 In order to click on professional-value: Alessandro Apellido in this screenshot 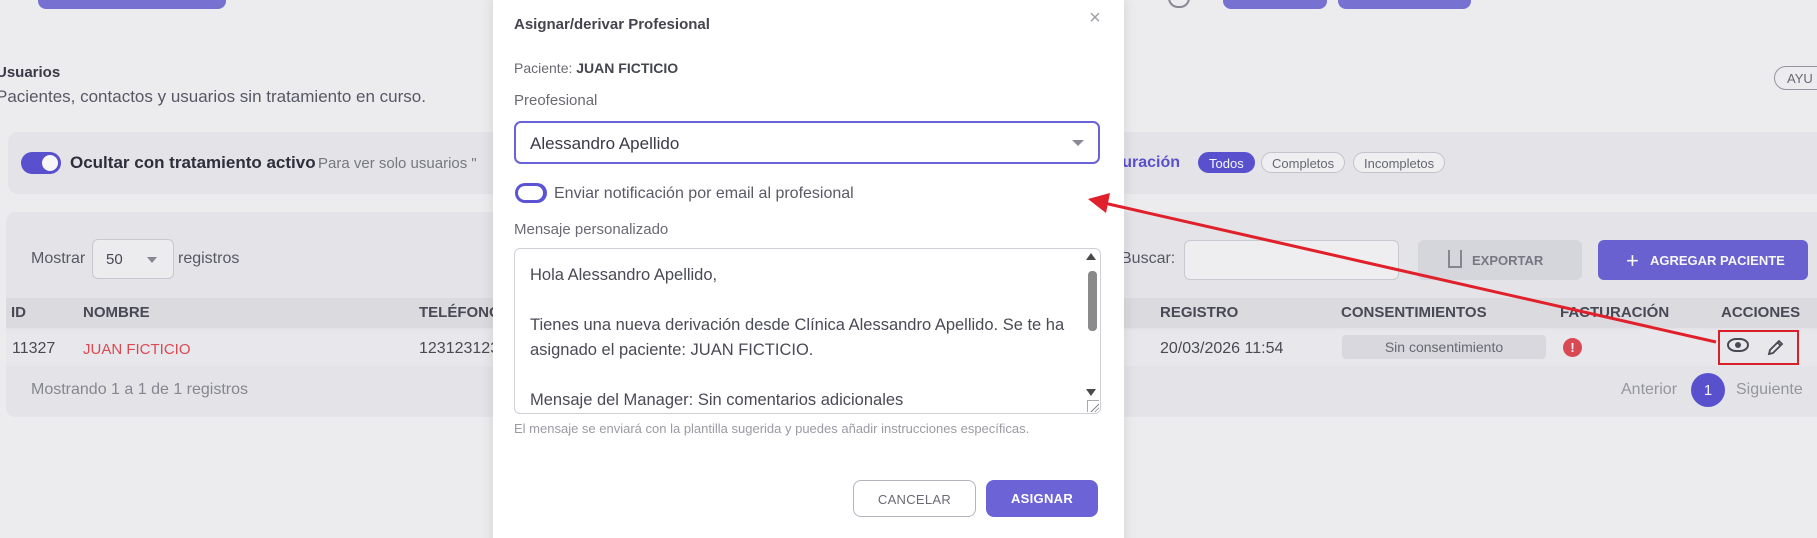, I will do `click(605, 143)`.